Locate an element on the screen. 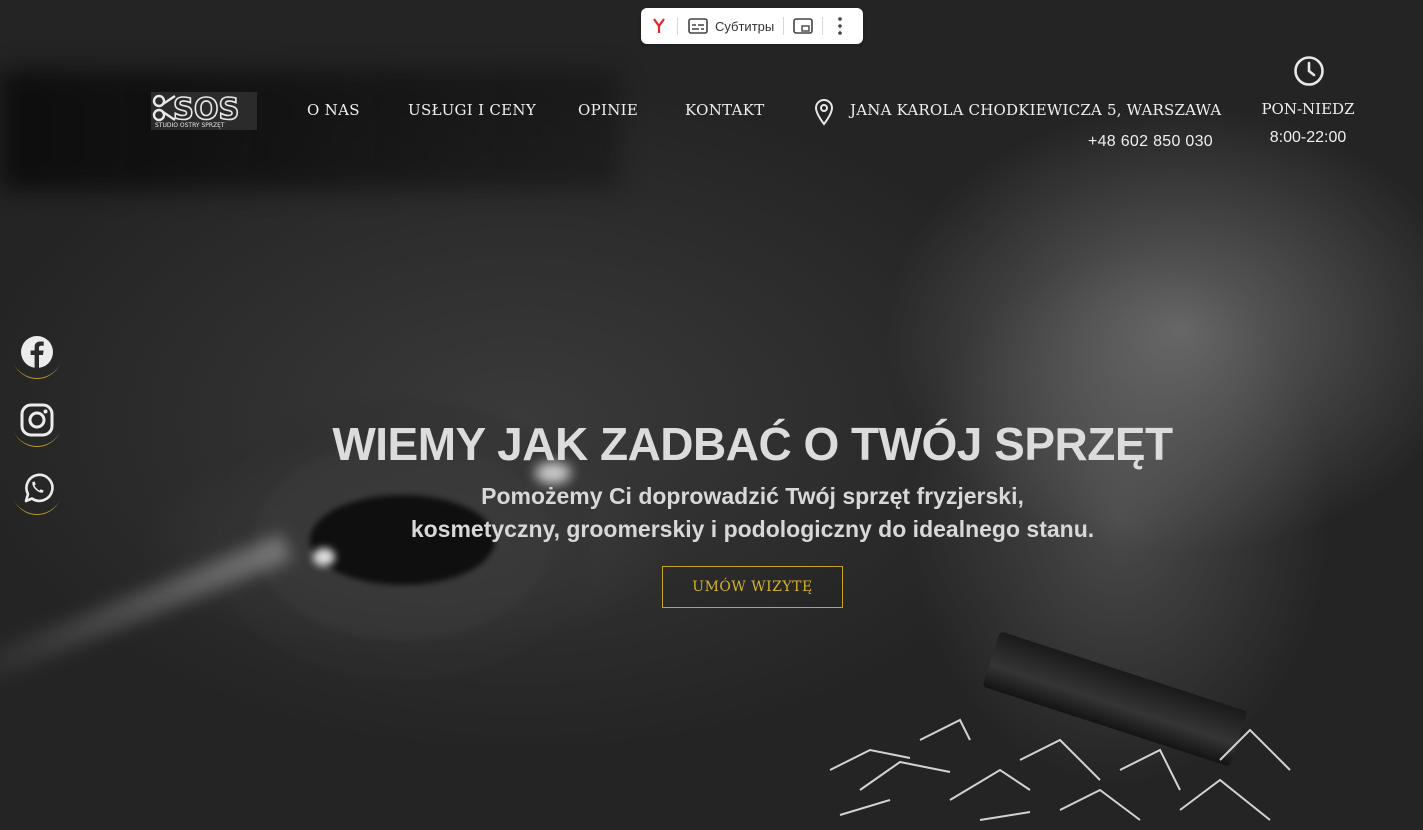 This screenshot has height=830, width=1423. light-glint is located at coordinates (324, 557).